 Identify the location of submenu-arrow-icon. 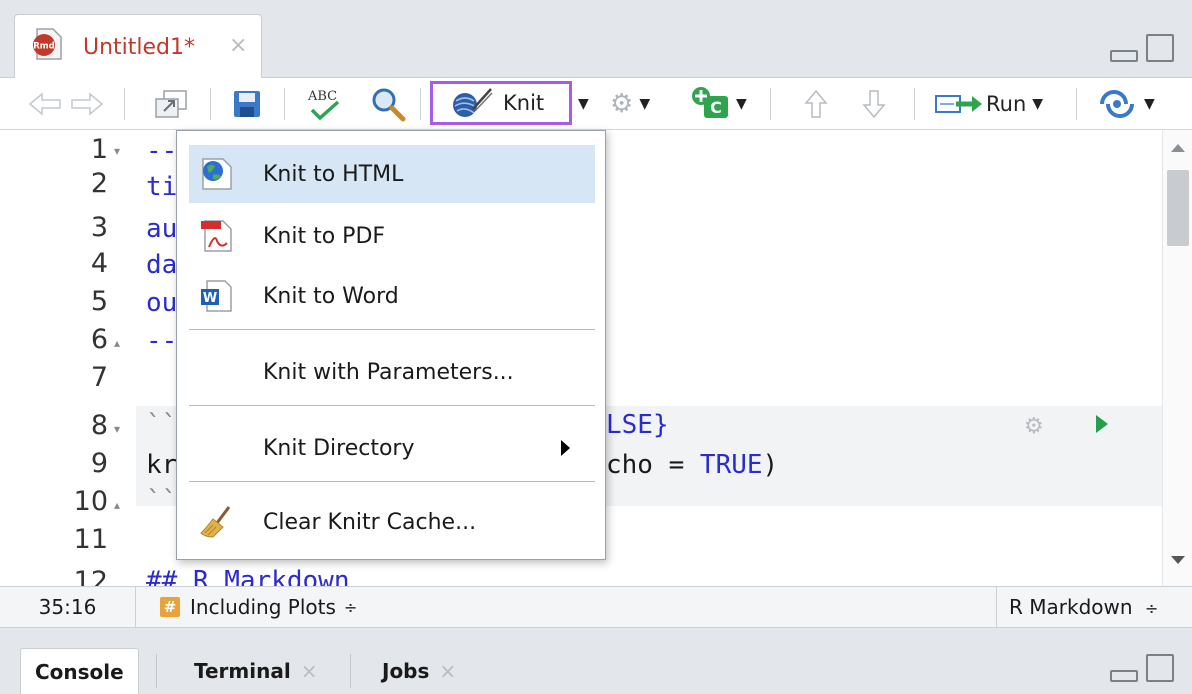
(565, 448).